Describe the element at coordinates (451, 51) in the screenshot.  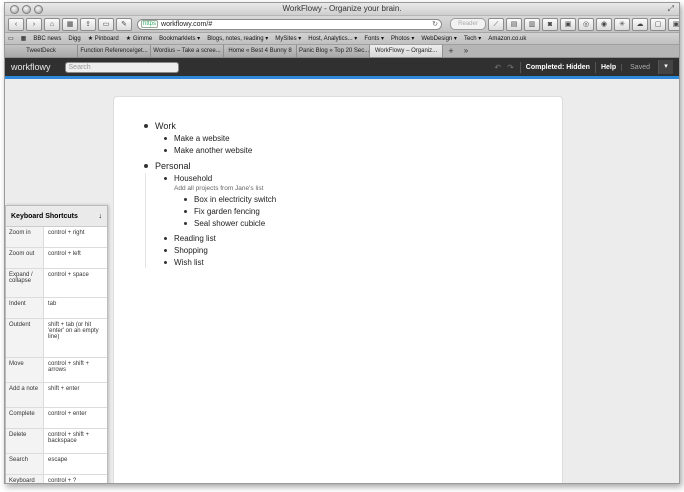
I see `new-tab-button: +` at that location.